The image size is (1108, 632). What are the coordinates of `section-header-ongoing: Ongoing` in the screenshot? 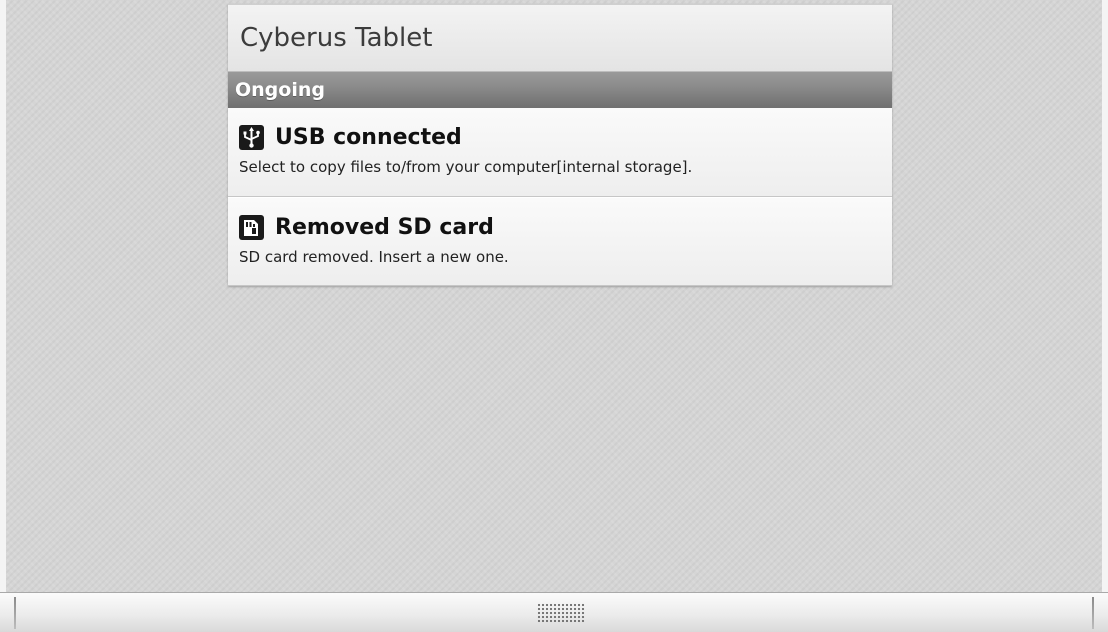 It's located at (560, 90).